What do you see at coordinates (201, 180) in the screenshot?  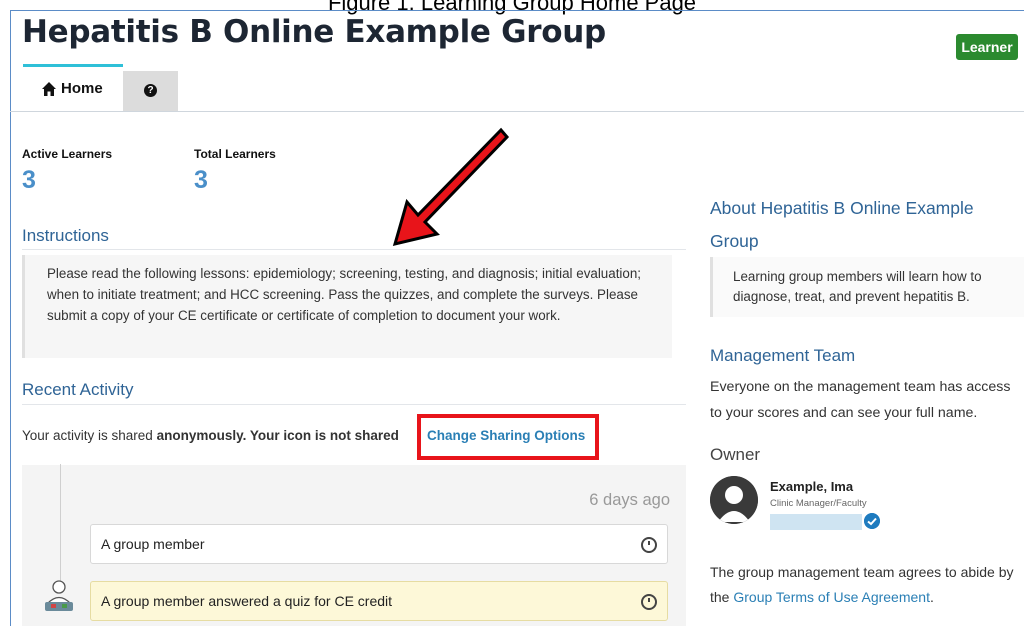 I see `total-learners-value: 3` at bounding box center [201, 180].